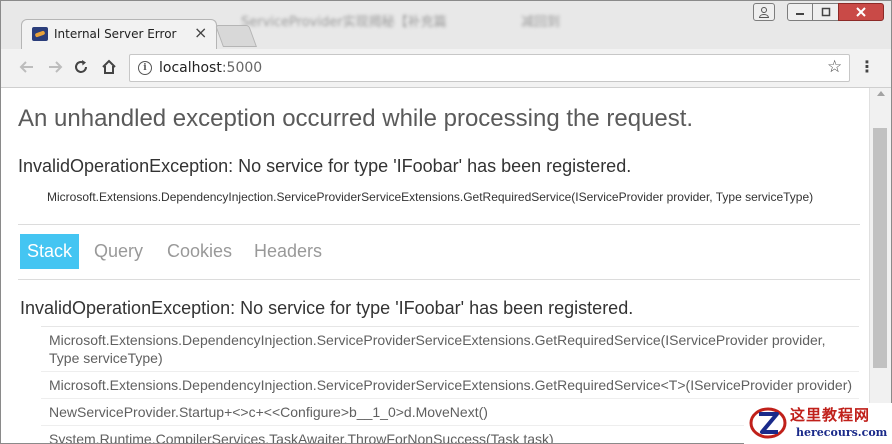  I want to click on maximize-icon, so click(825, 12).